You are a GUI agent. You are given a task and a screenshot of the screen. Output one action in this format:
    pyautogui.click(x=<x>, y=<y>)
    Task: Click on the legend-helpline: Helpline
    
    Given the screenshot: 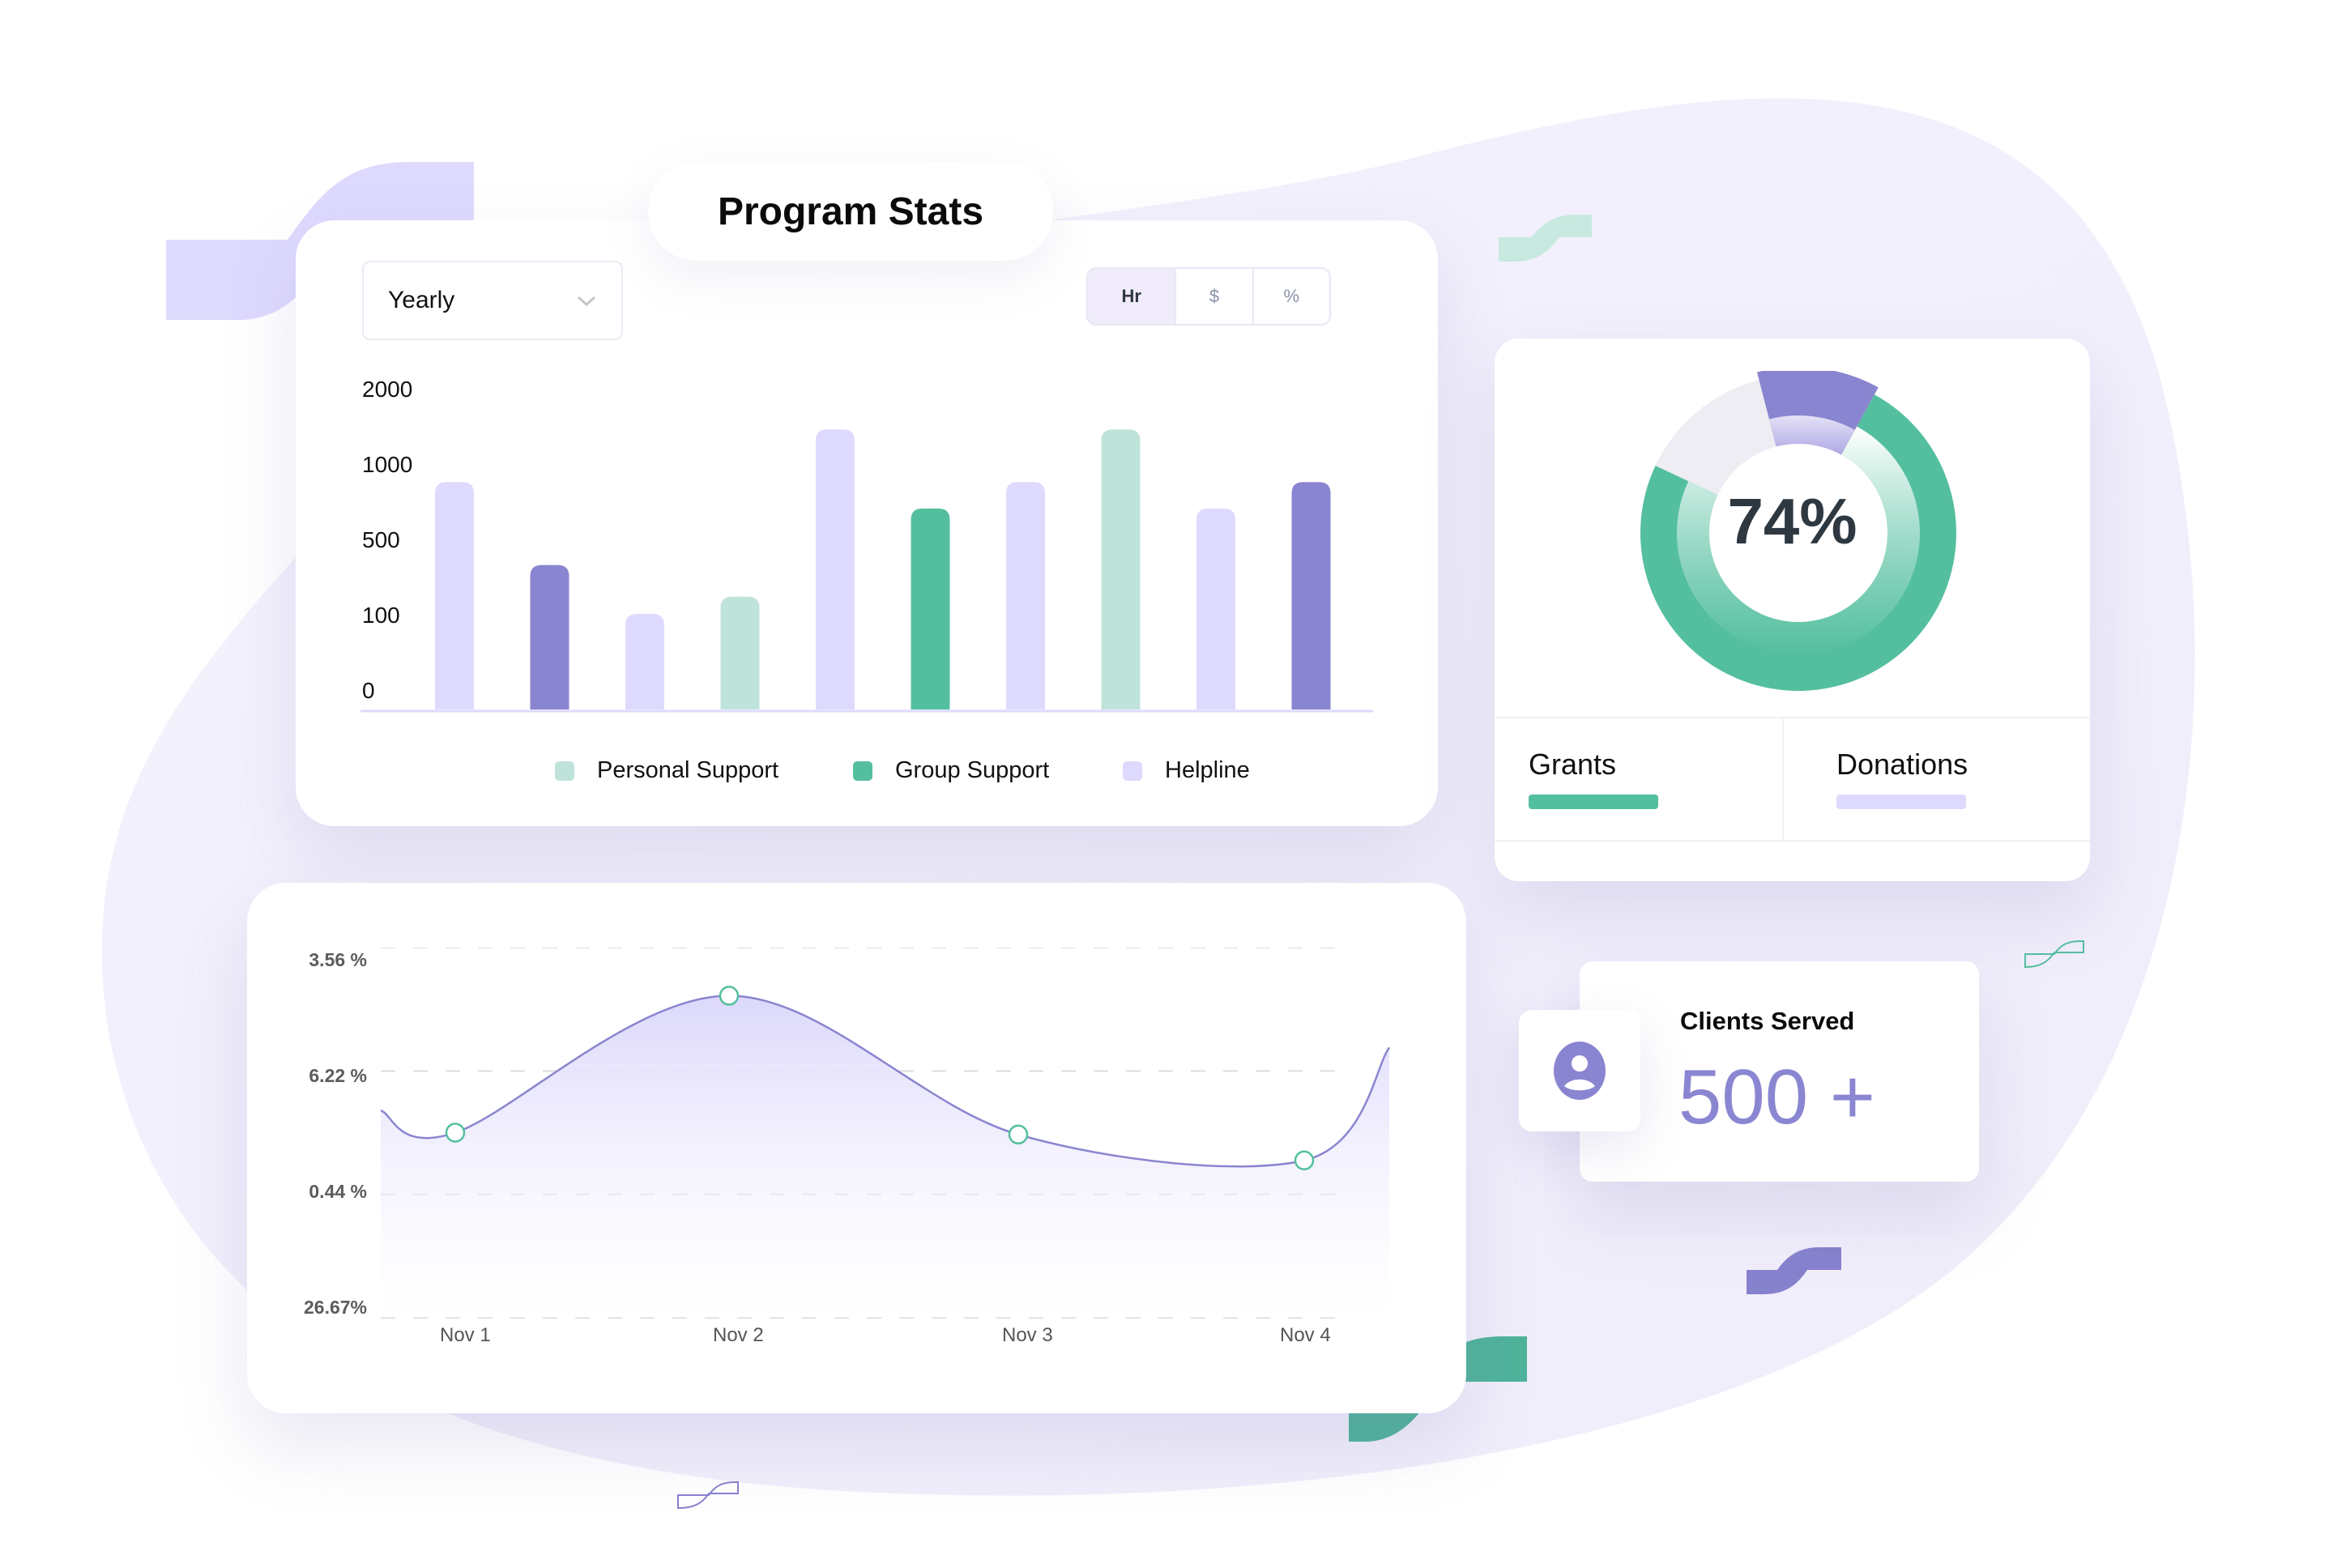 What is the action you would take?
    pyautogui.click(x=1186, y=770)
    